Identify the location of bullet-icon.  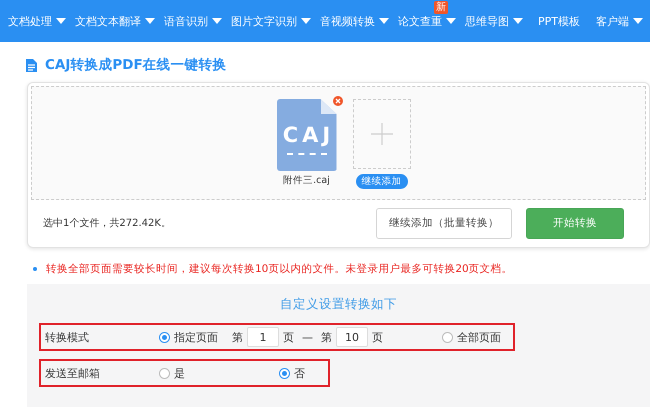
(35, 269).